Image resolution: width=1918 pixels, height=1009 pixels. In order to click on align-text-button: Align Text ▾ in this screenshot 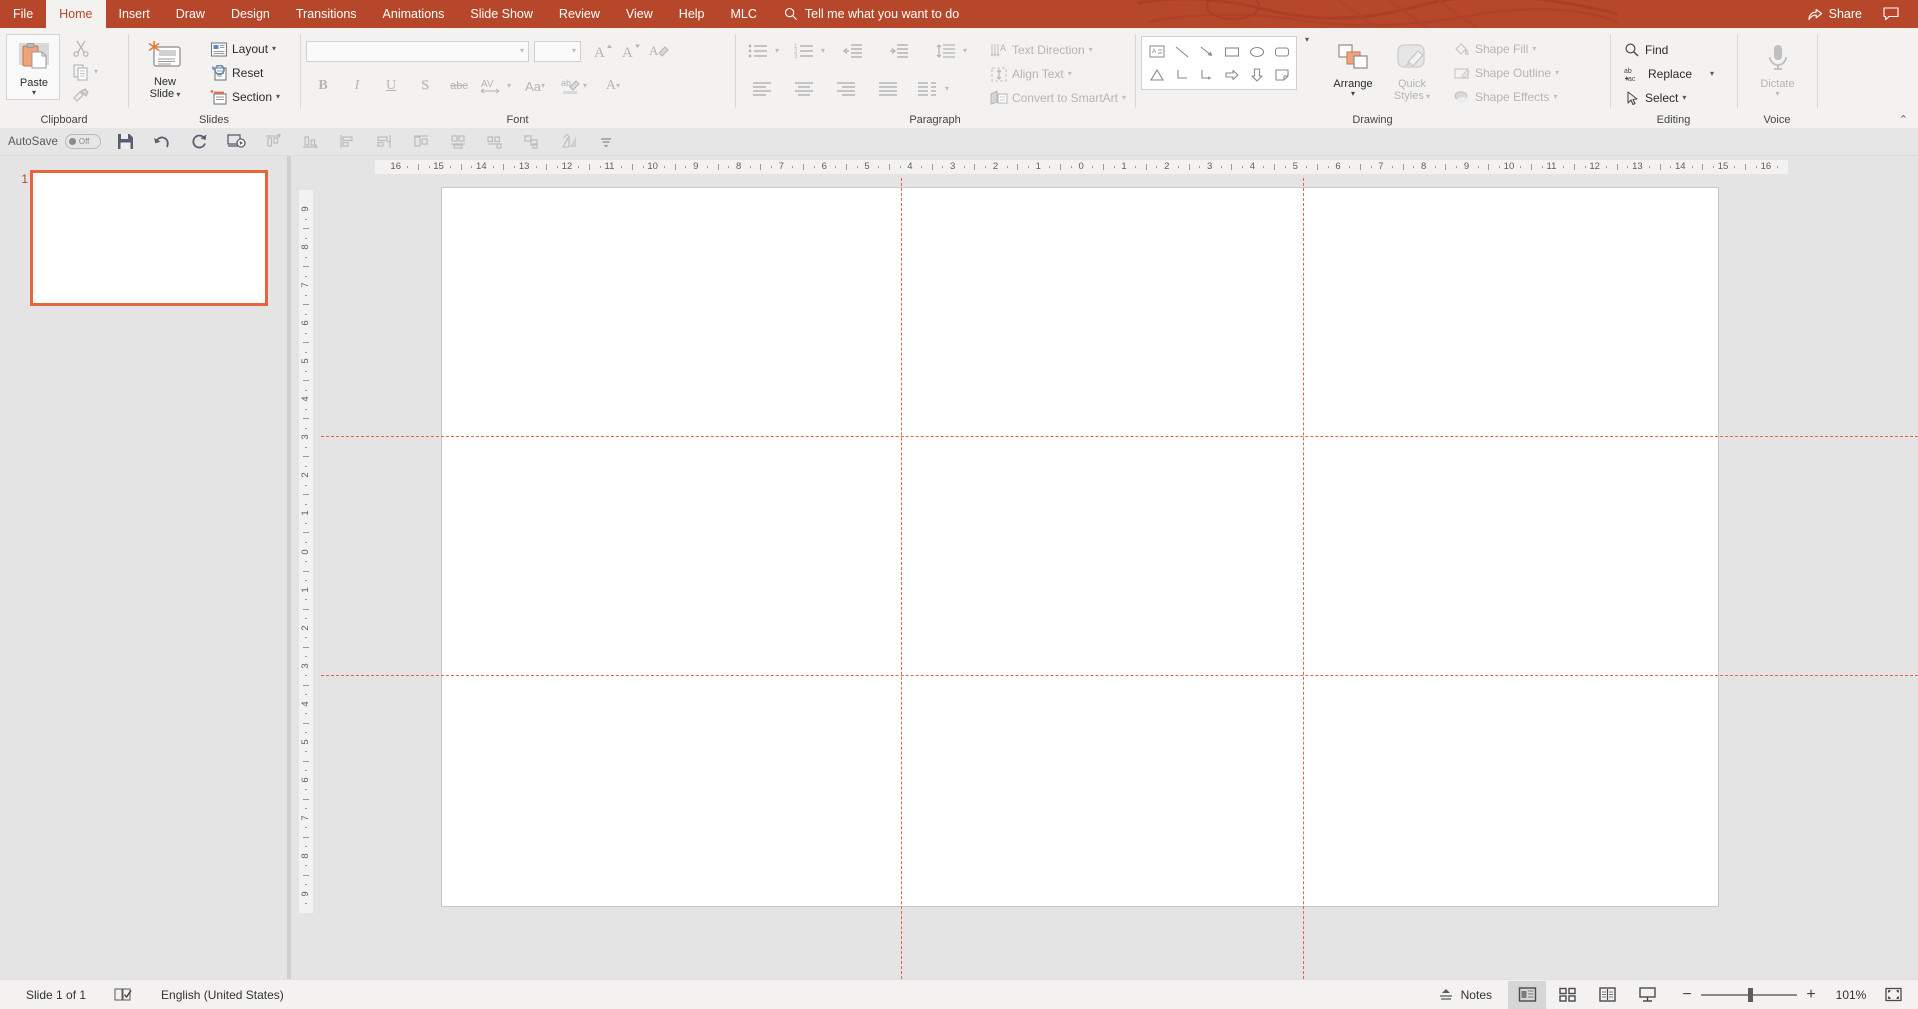, I will do `click(1058, 74)`.